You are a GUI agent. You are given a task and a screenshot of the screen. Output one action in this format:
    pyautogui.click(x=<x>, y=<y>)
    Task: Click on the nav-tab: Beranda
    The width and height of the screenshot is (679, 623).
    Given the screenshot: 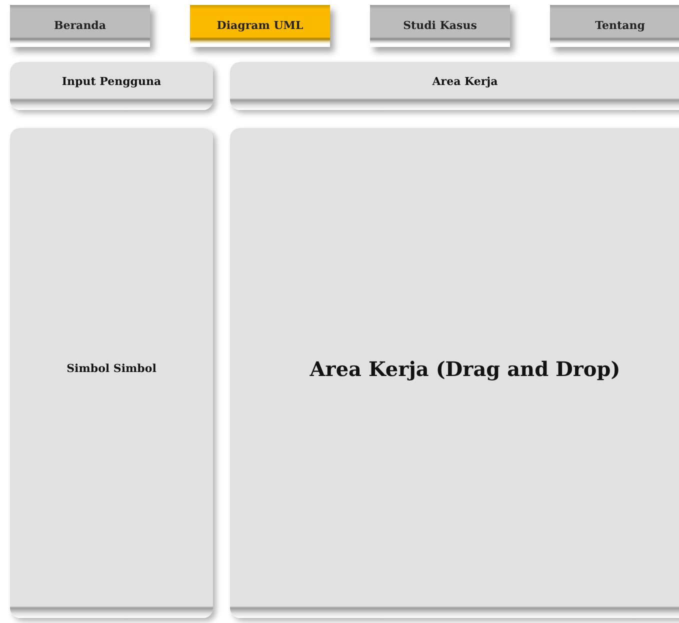 What is the action you would take?
    pyautogui.click(x=80, y=26)
    